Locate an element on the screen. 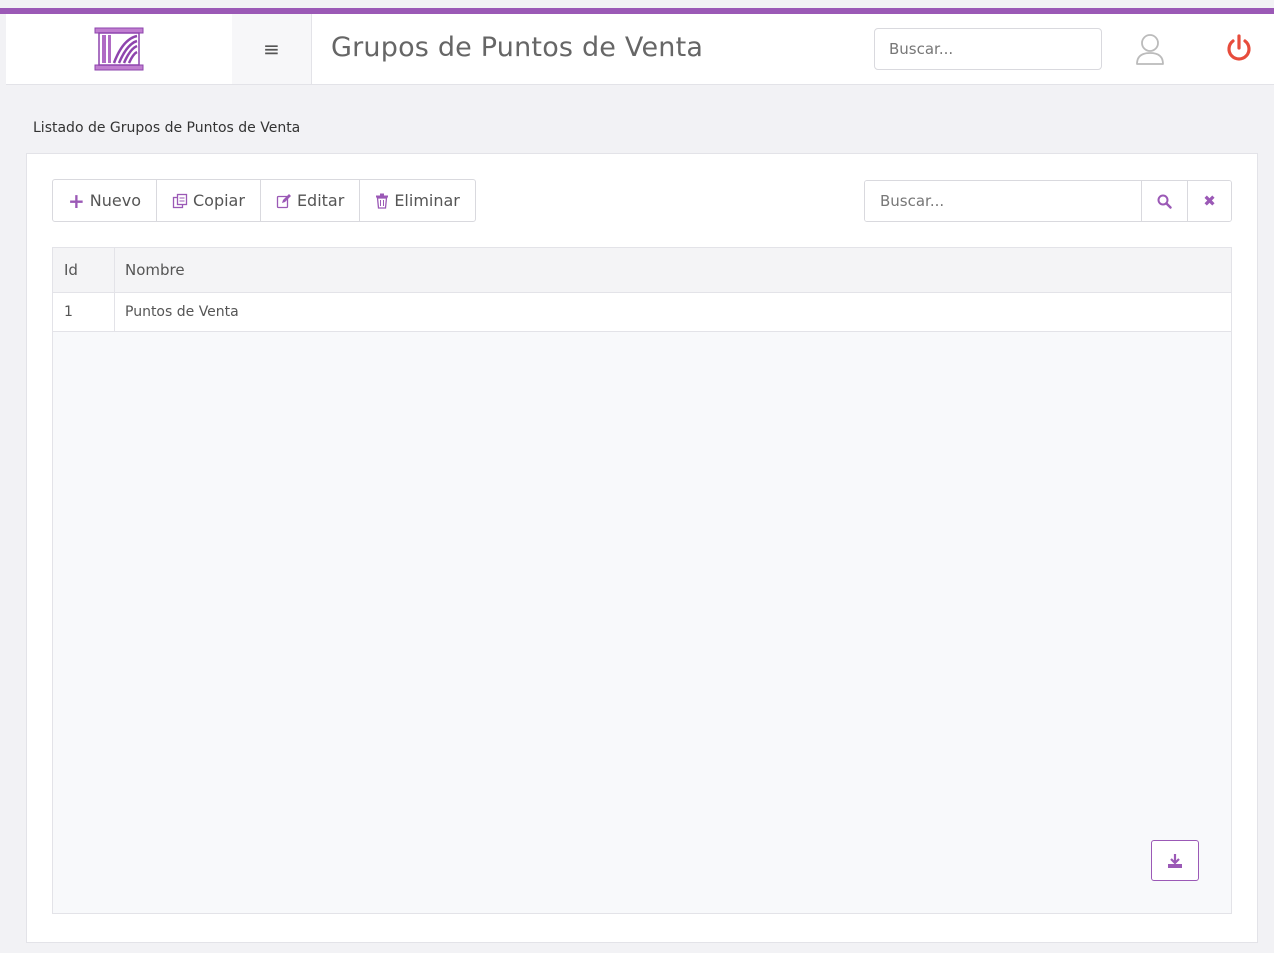  user-icon is located at coordinates (1150, 49).